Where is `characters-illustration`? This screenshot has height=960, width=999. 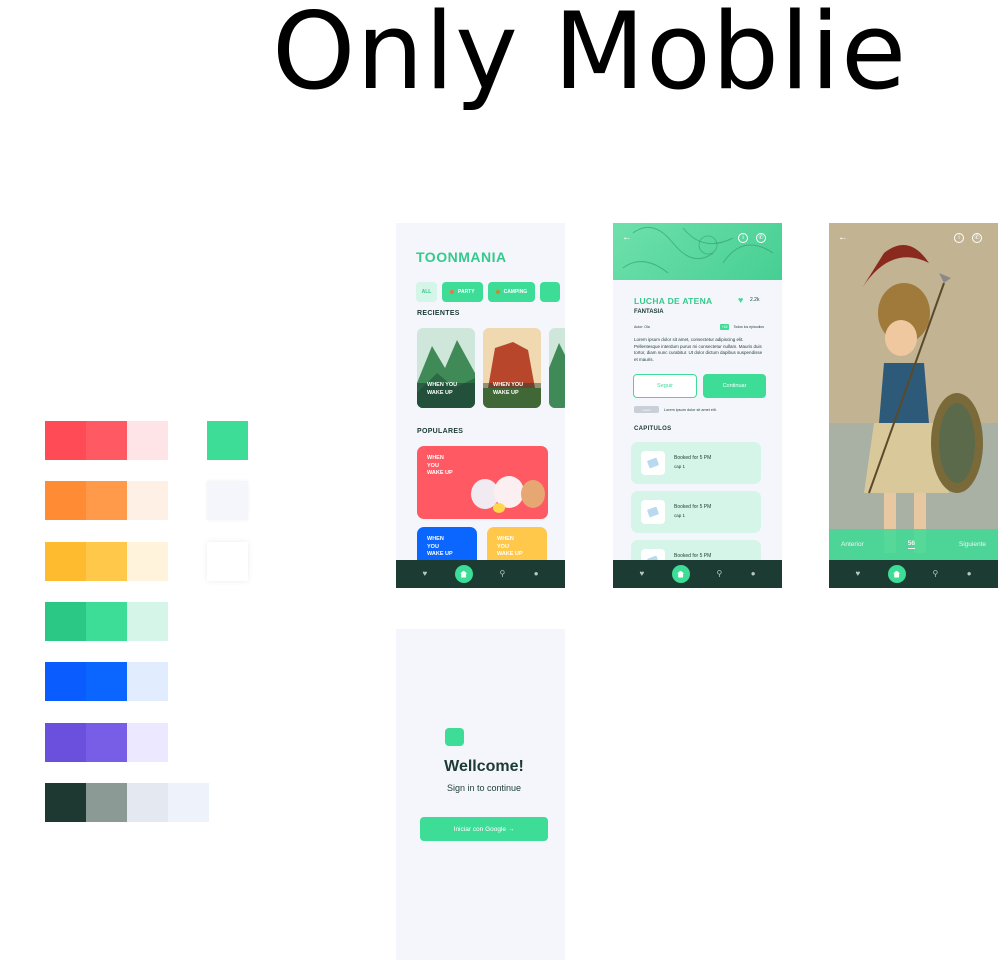
characters-illustration is located at coordinates (508, 494).